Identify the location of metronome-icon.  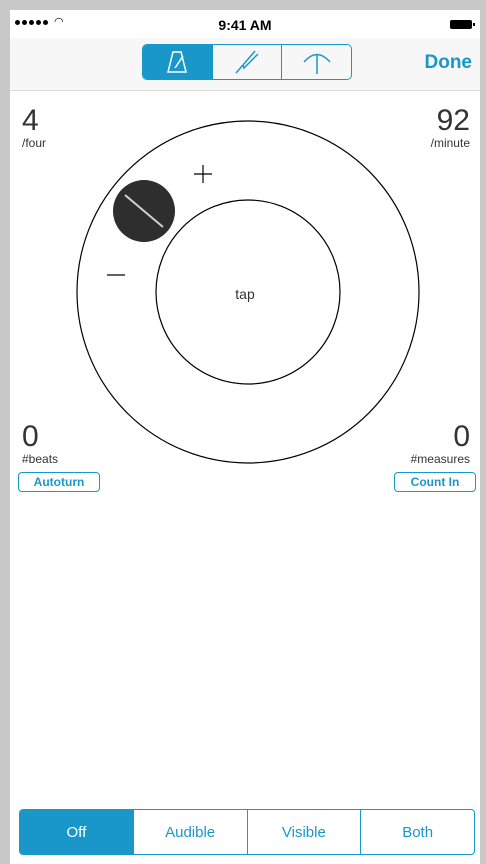
(177, 62).